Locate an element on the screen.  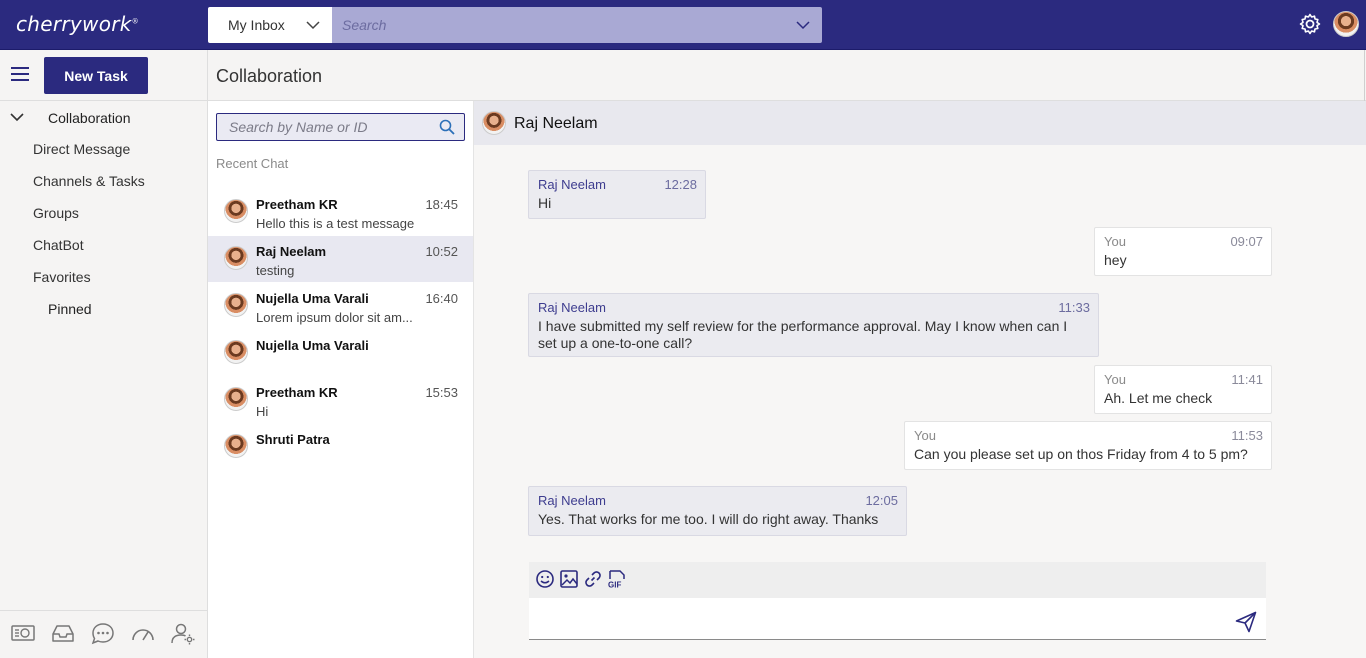
inbox-tray-icon is located at coordinates (63, 633).